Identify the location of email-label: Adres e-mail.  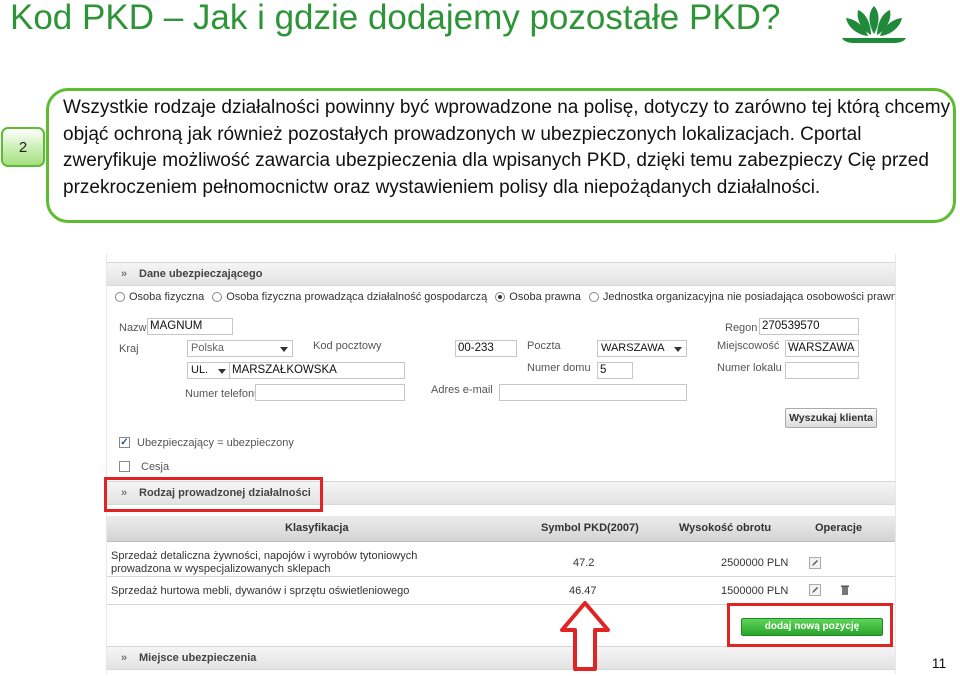
(462, 390).